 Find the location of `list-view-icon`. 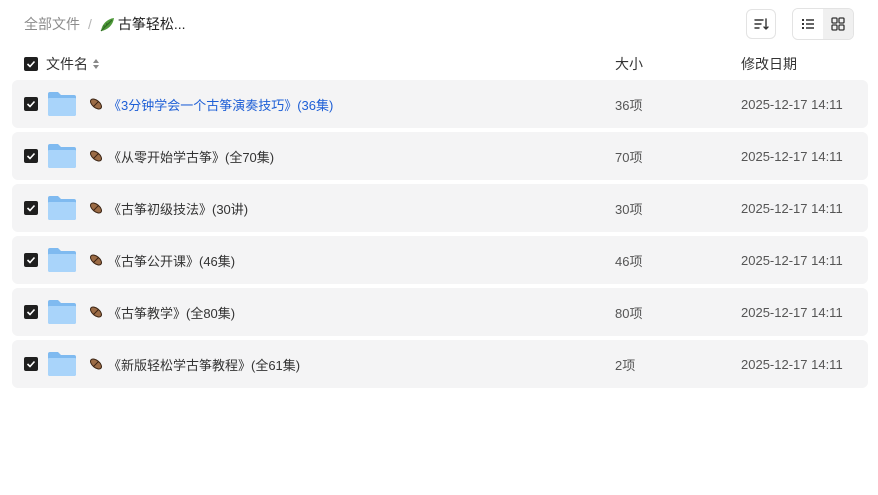

list-view-icon is located at coordinates (808, 24).